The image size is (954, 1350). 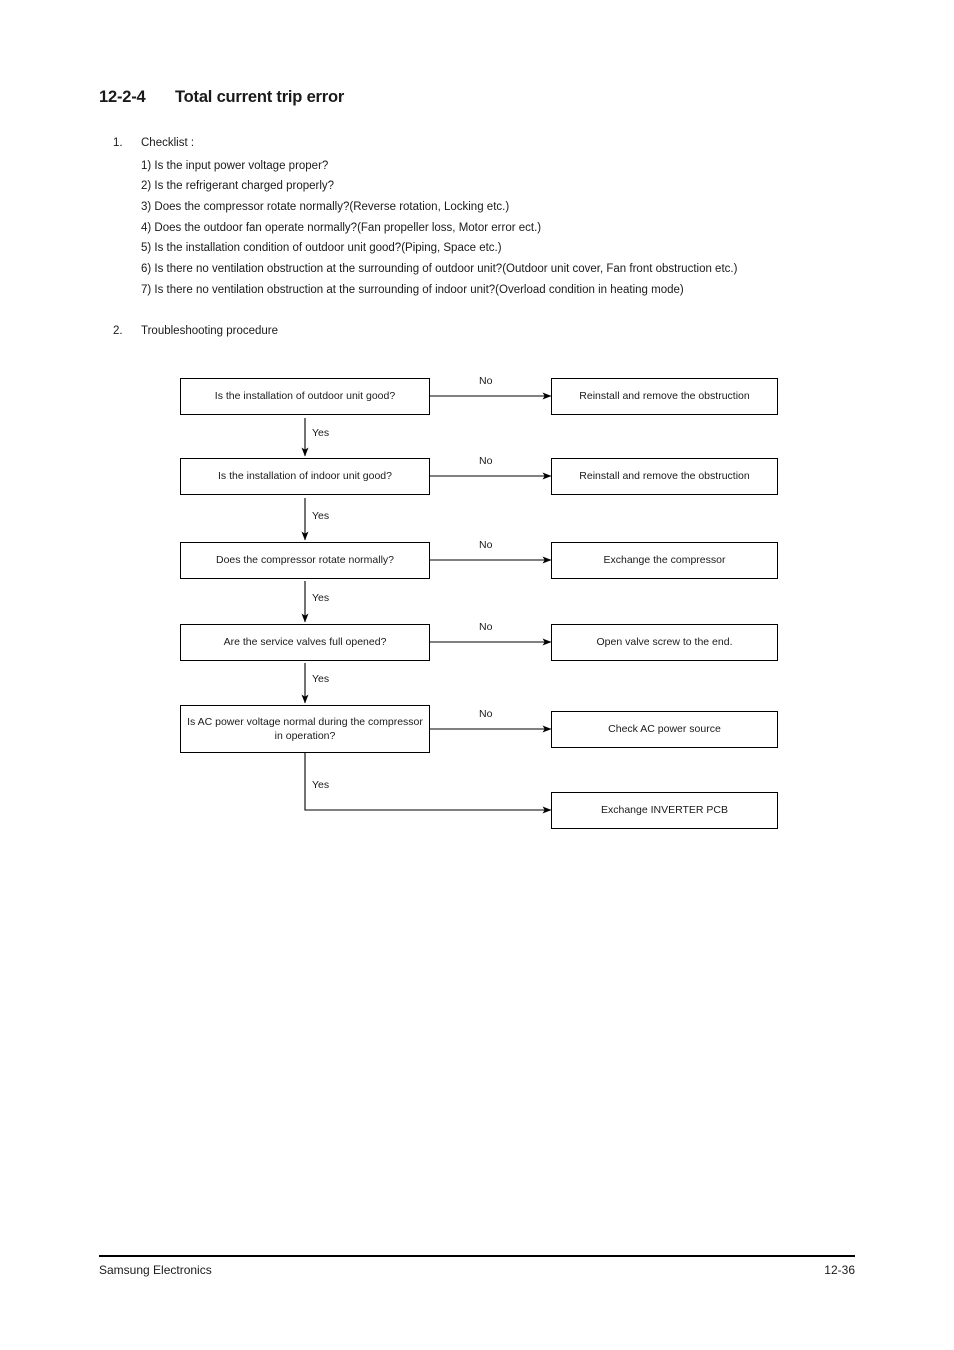 I want to click on flowchart-action-6: Exchange INVERTER PCB, so click(x=664, y=810).